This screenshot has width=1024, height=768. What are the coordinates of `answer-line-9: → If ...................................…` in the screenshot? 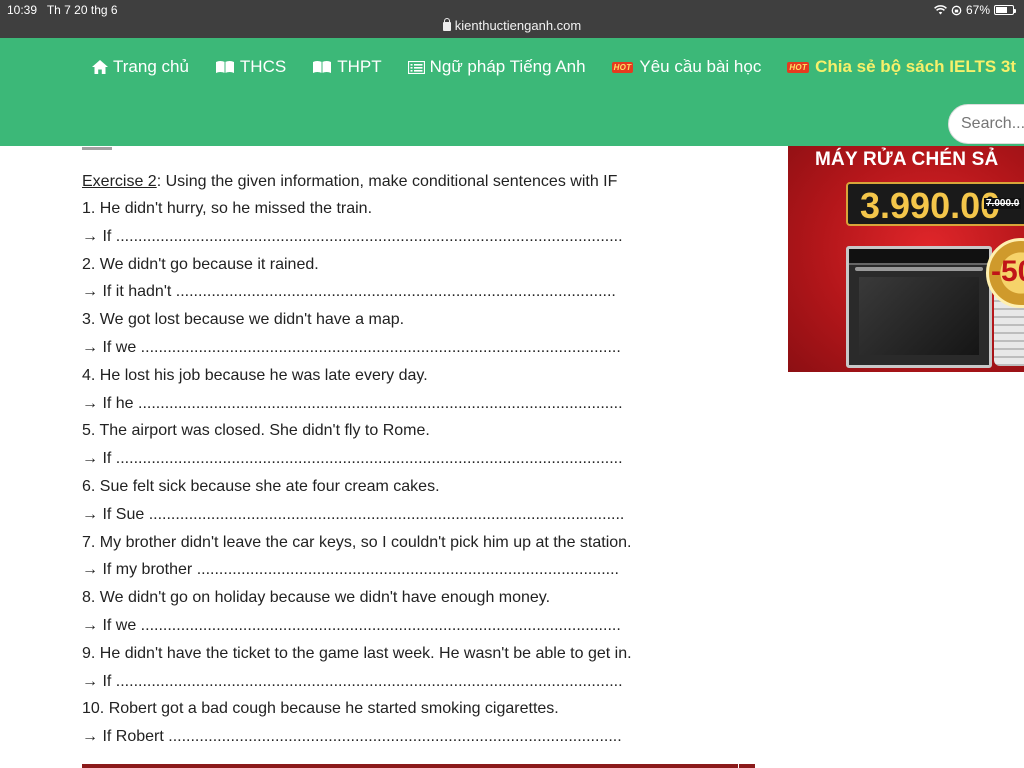 It's located at (352, 681).